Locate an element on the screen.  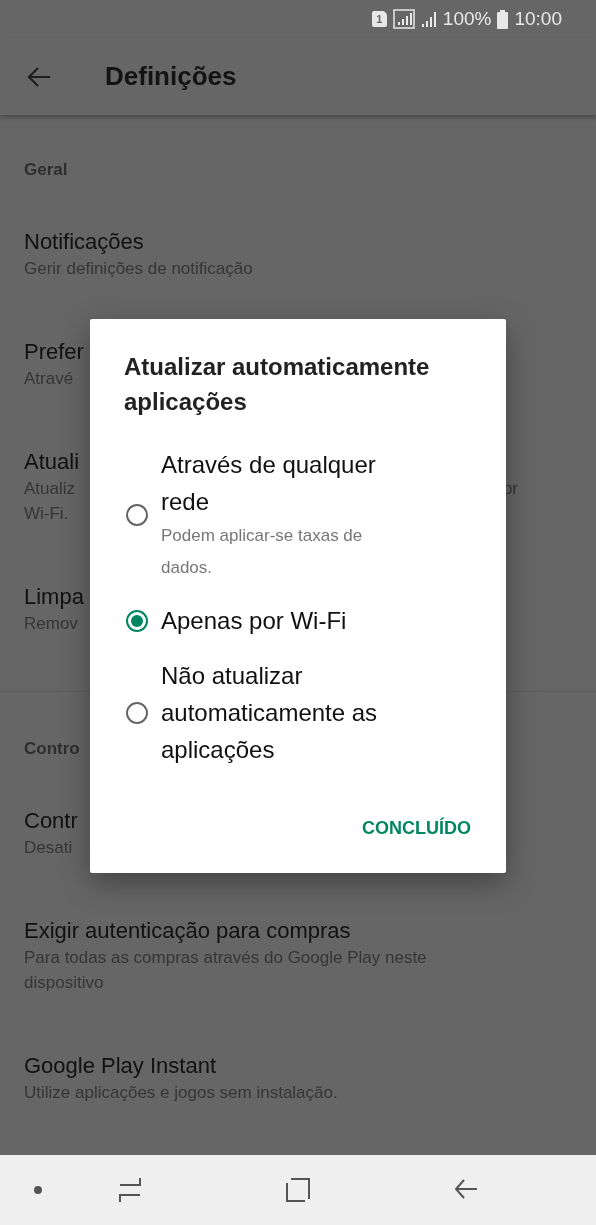
home-icon is located at coordinates (298, 1190).